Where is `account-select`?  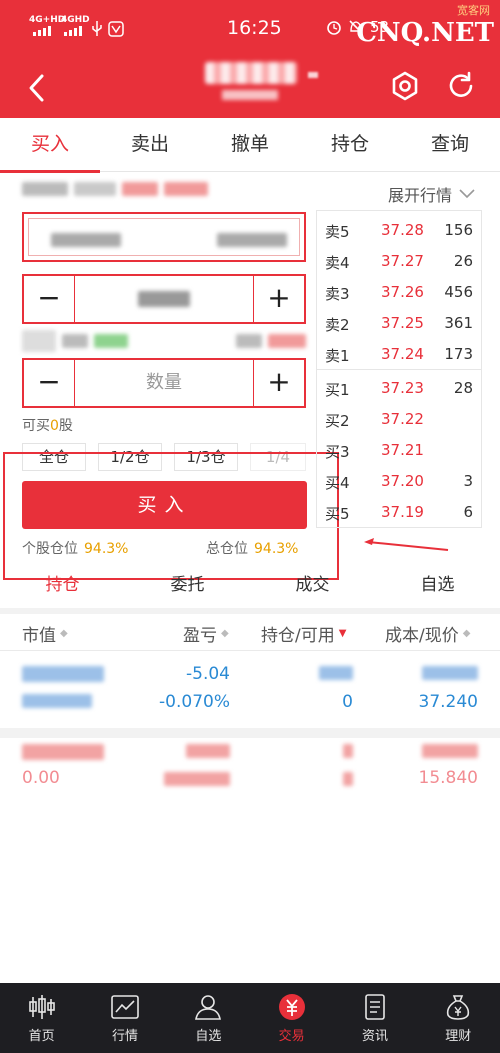 account-select is located at coordinates (164, 237).